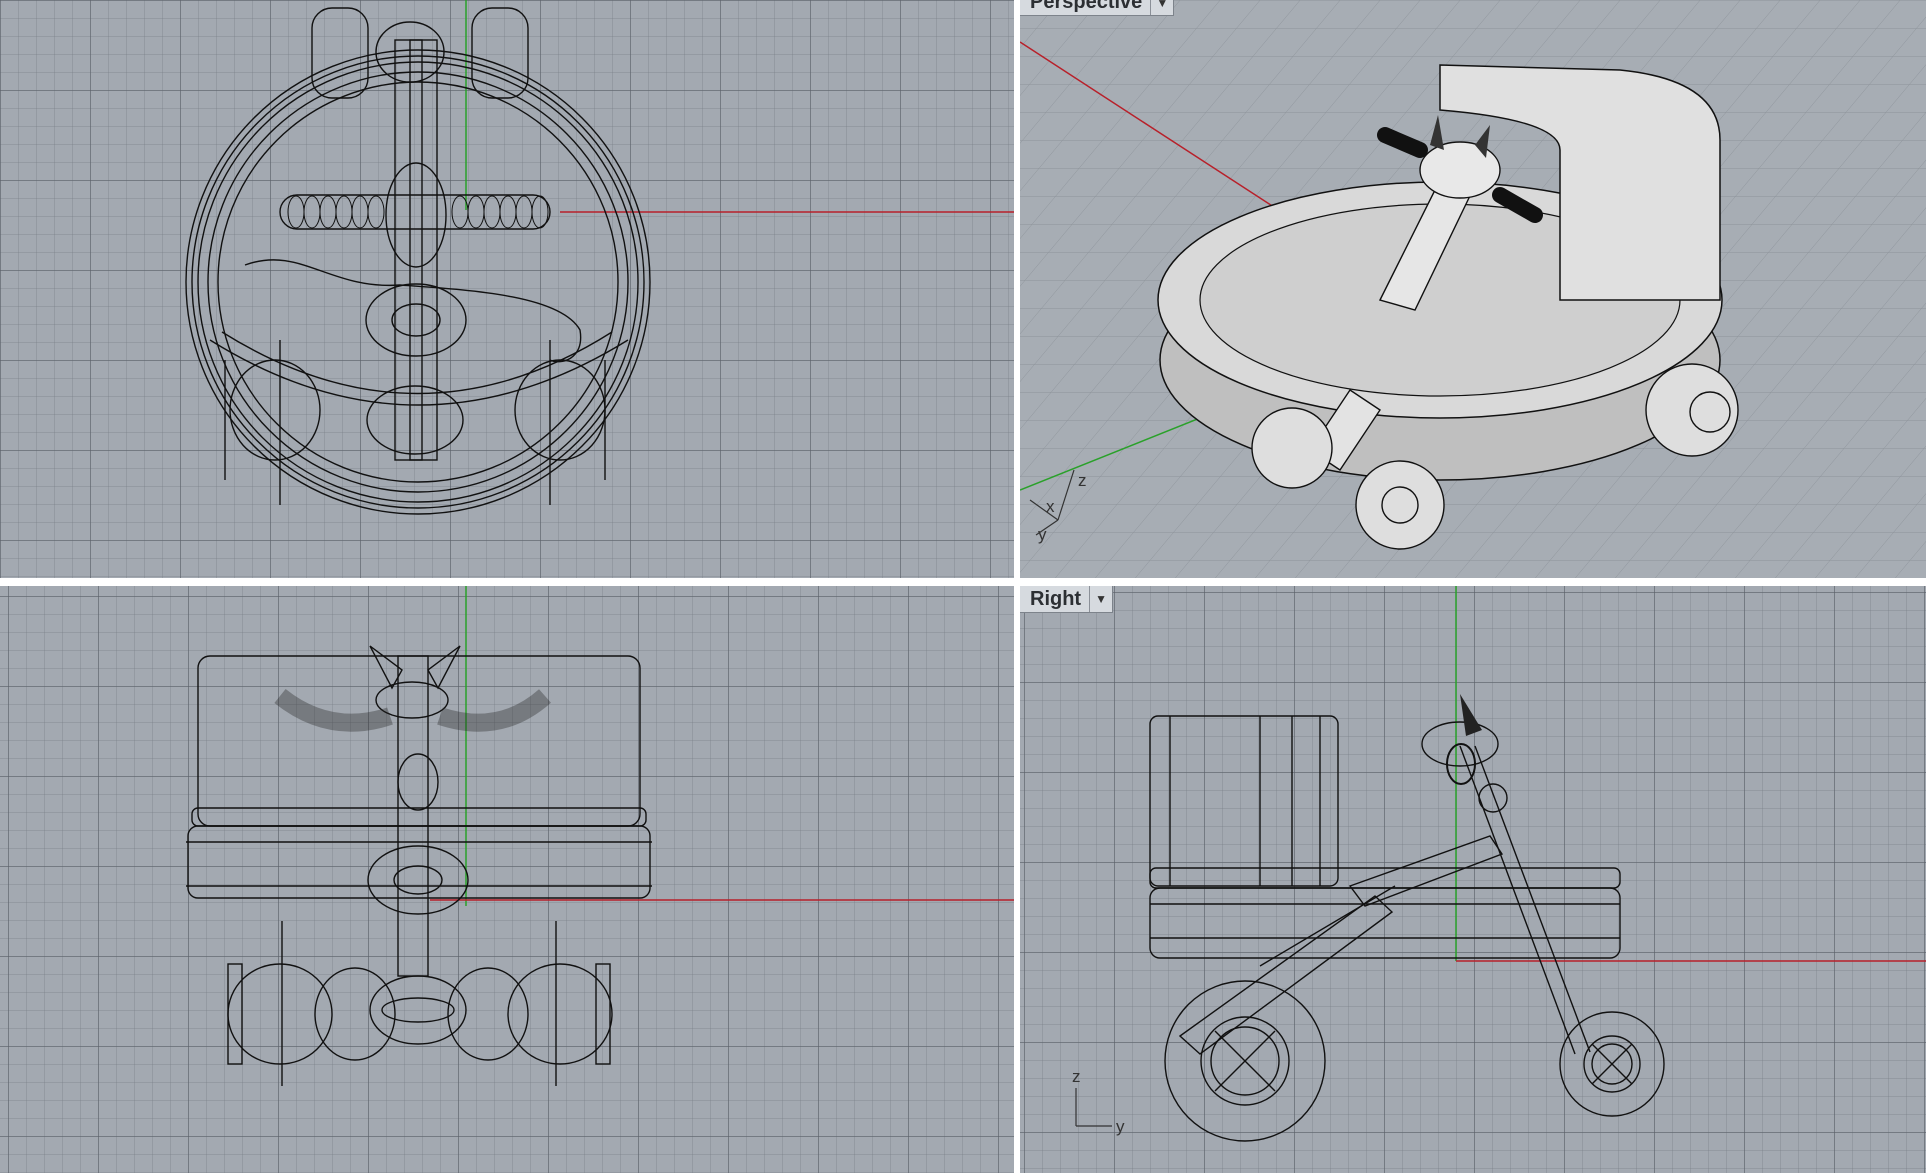 The height and width of the screenshot is (1173, 1926). I want to click on viewport-tab-perspective: Perspective ▼, so click(1097, 8).